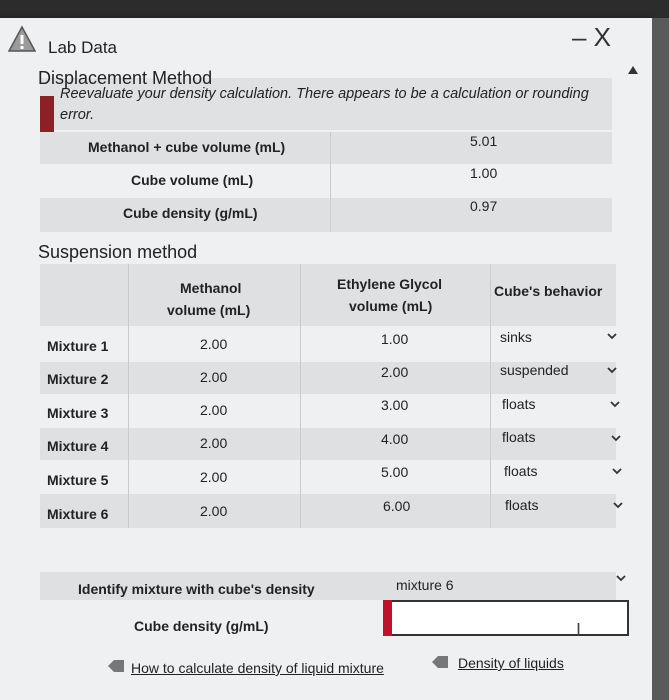  Describe the element at coordinates (484, 206) in the screenshot. I see `displacement-value: 0.97` at that location.